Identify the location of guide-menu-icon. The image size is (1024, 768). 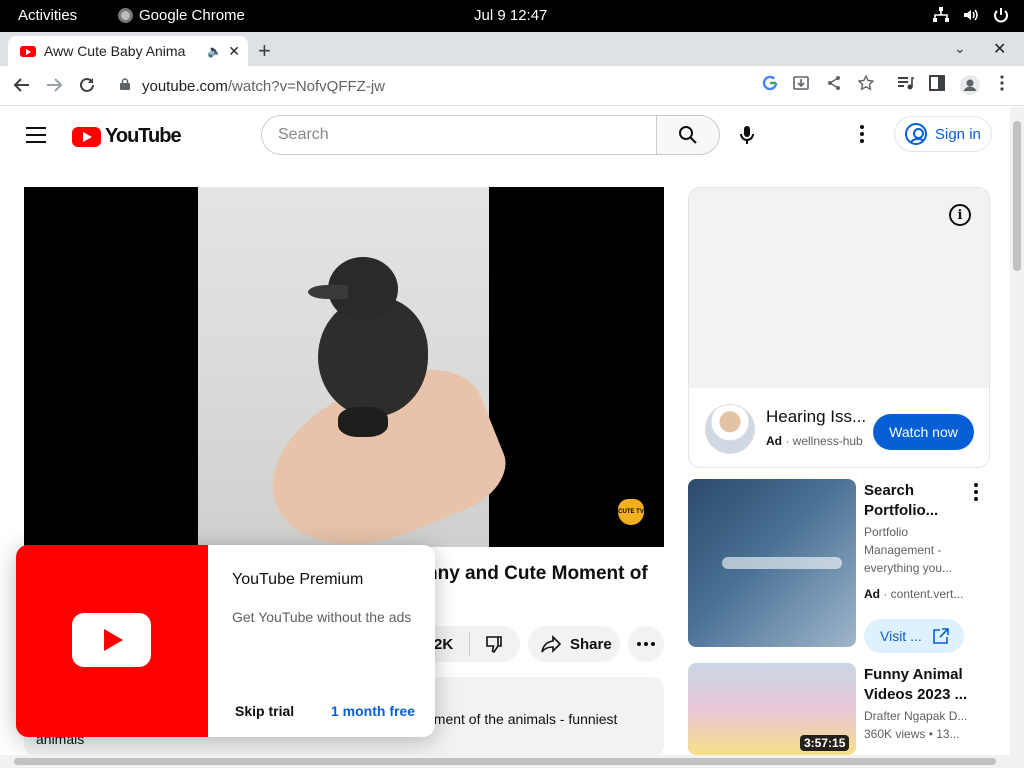
(36, 135).